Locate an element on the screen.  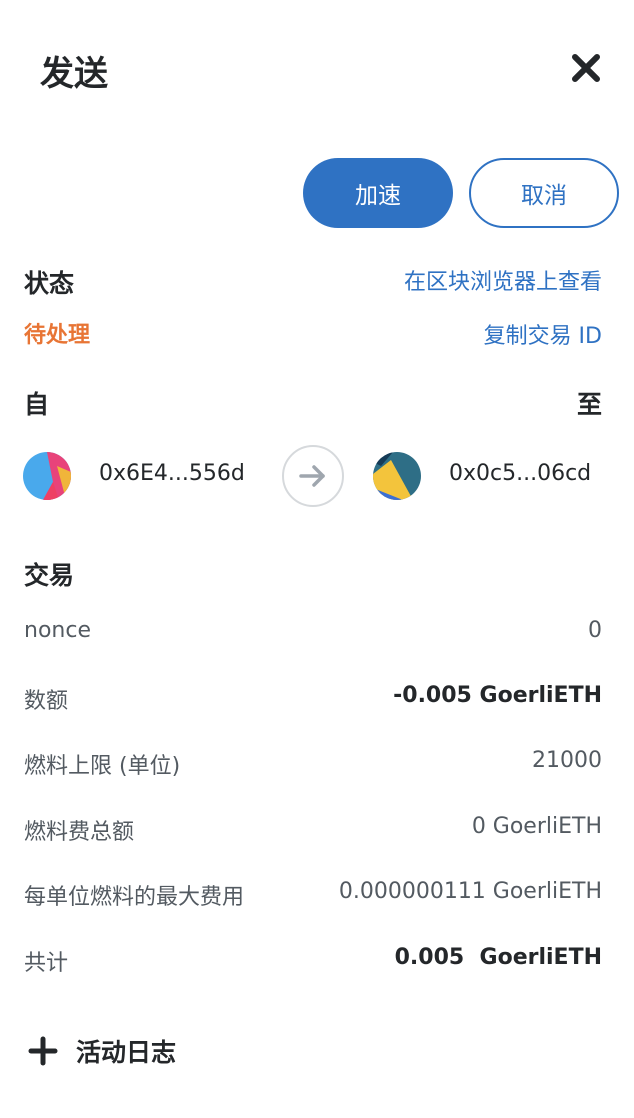
transaction-section-title: 交易 is located at coordinates (49, 575).